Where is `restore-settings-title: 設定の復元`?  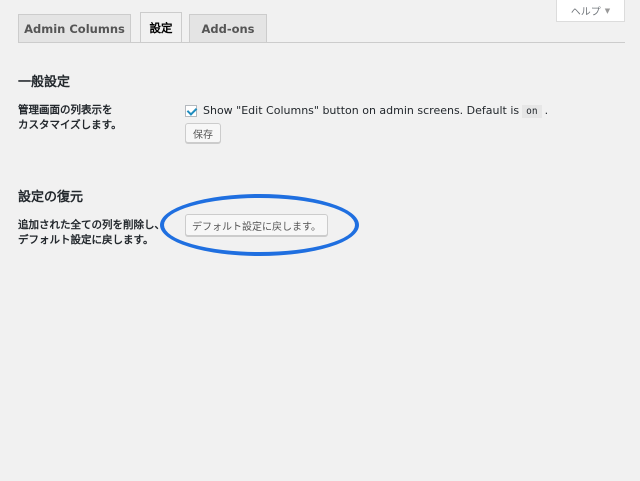
restore-settings-title: 設定の復元 is located at coordinates (51, 197).